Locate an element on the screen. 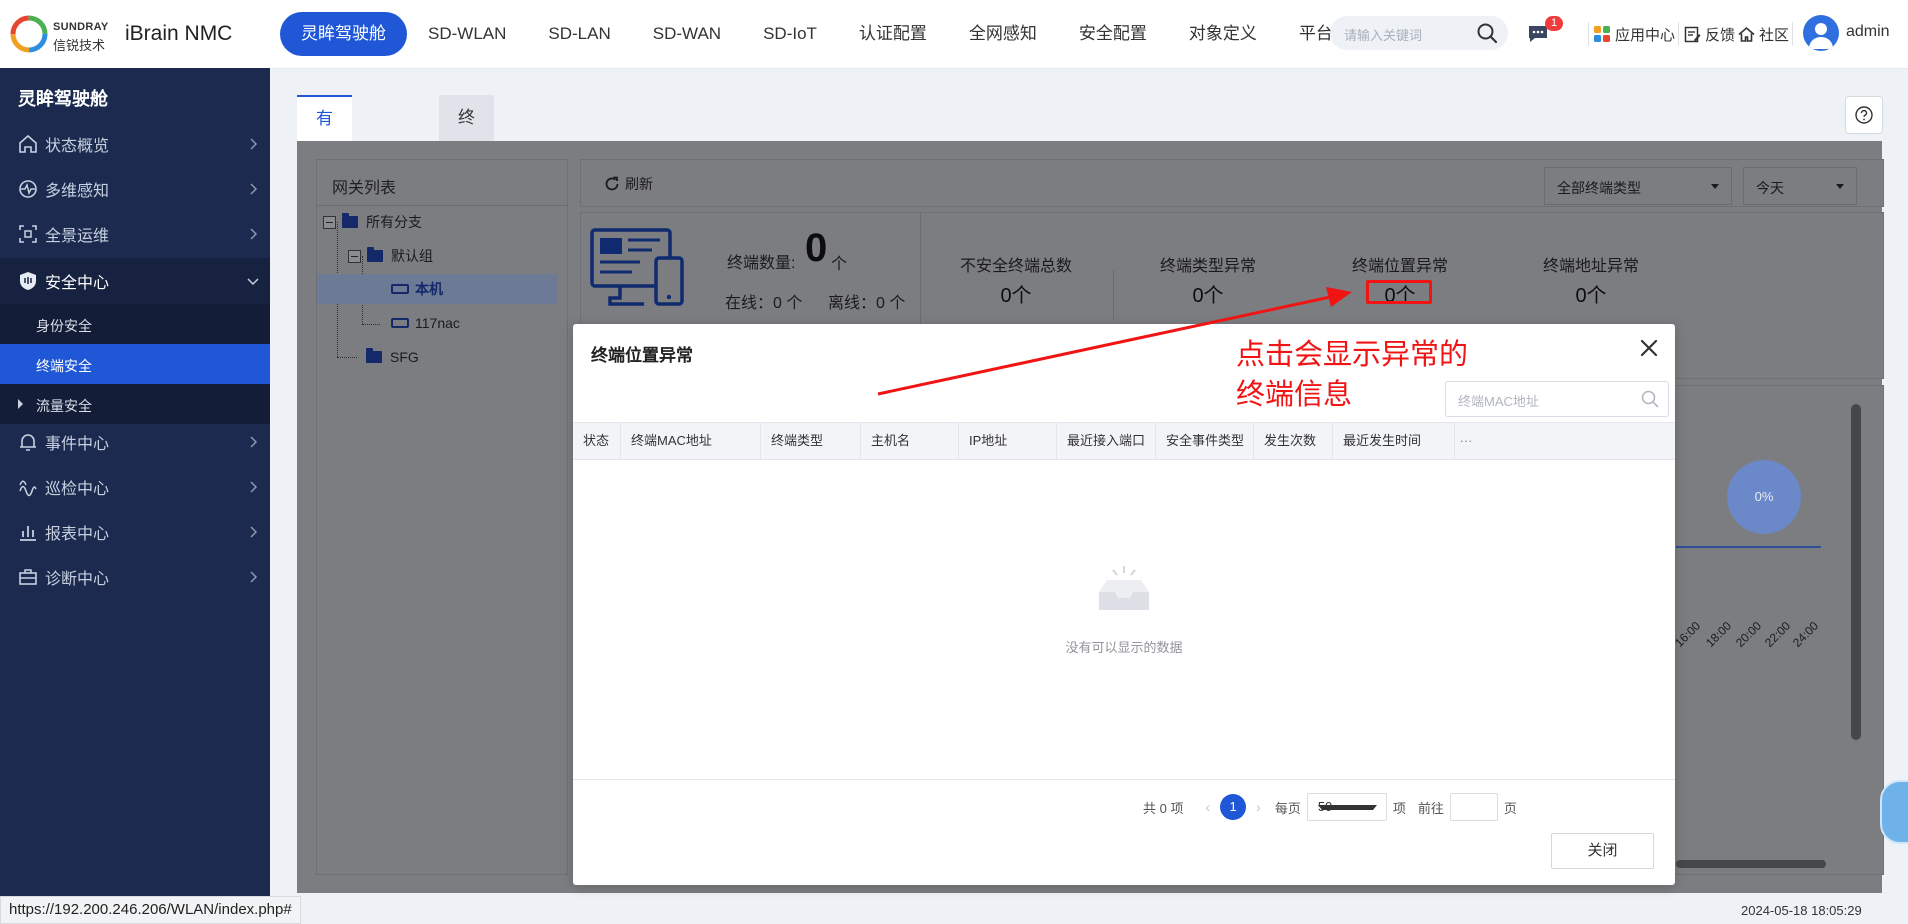 Image resolution: width=1908 pixels, height=924 pixels. stat-value-unsafe-total: 0个 is located at coordinates (1016, 293).